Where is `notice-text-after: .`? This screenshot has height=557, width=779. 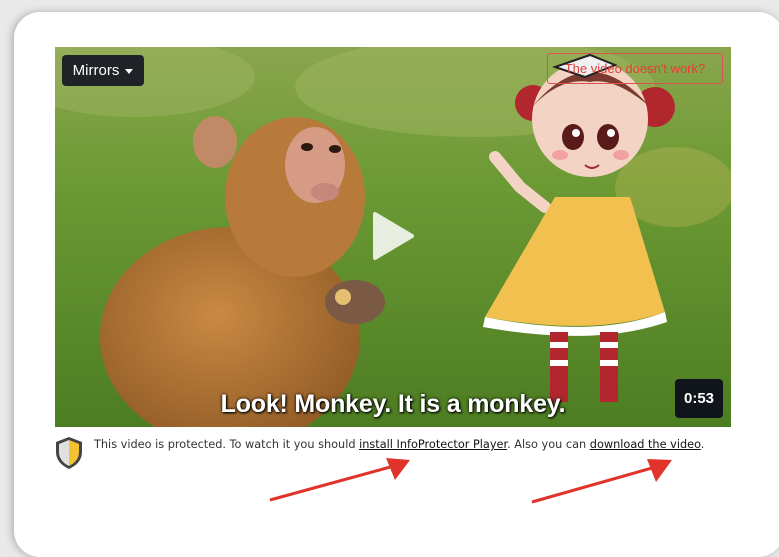 notice-text-after: . is located at coordinates (702, 444).